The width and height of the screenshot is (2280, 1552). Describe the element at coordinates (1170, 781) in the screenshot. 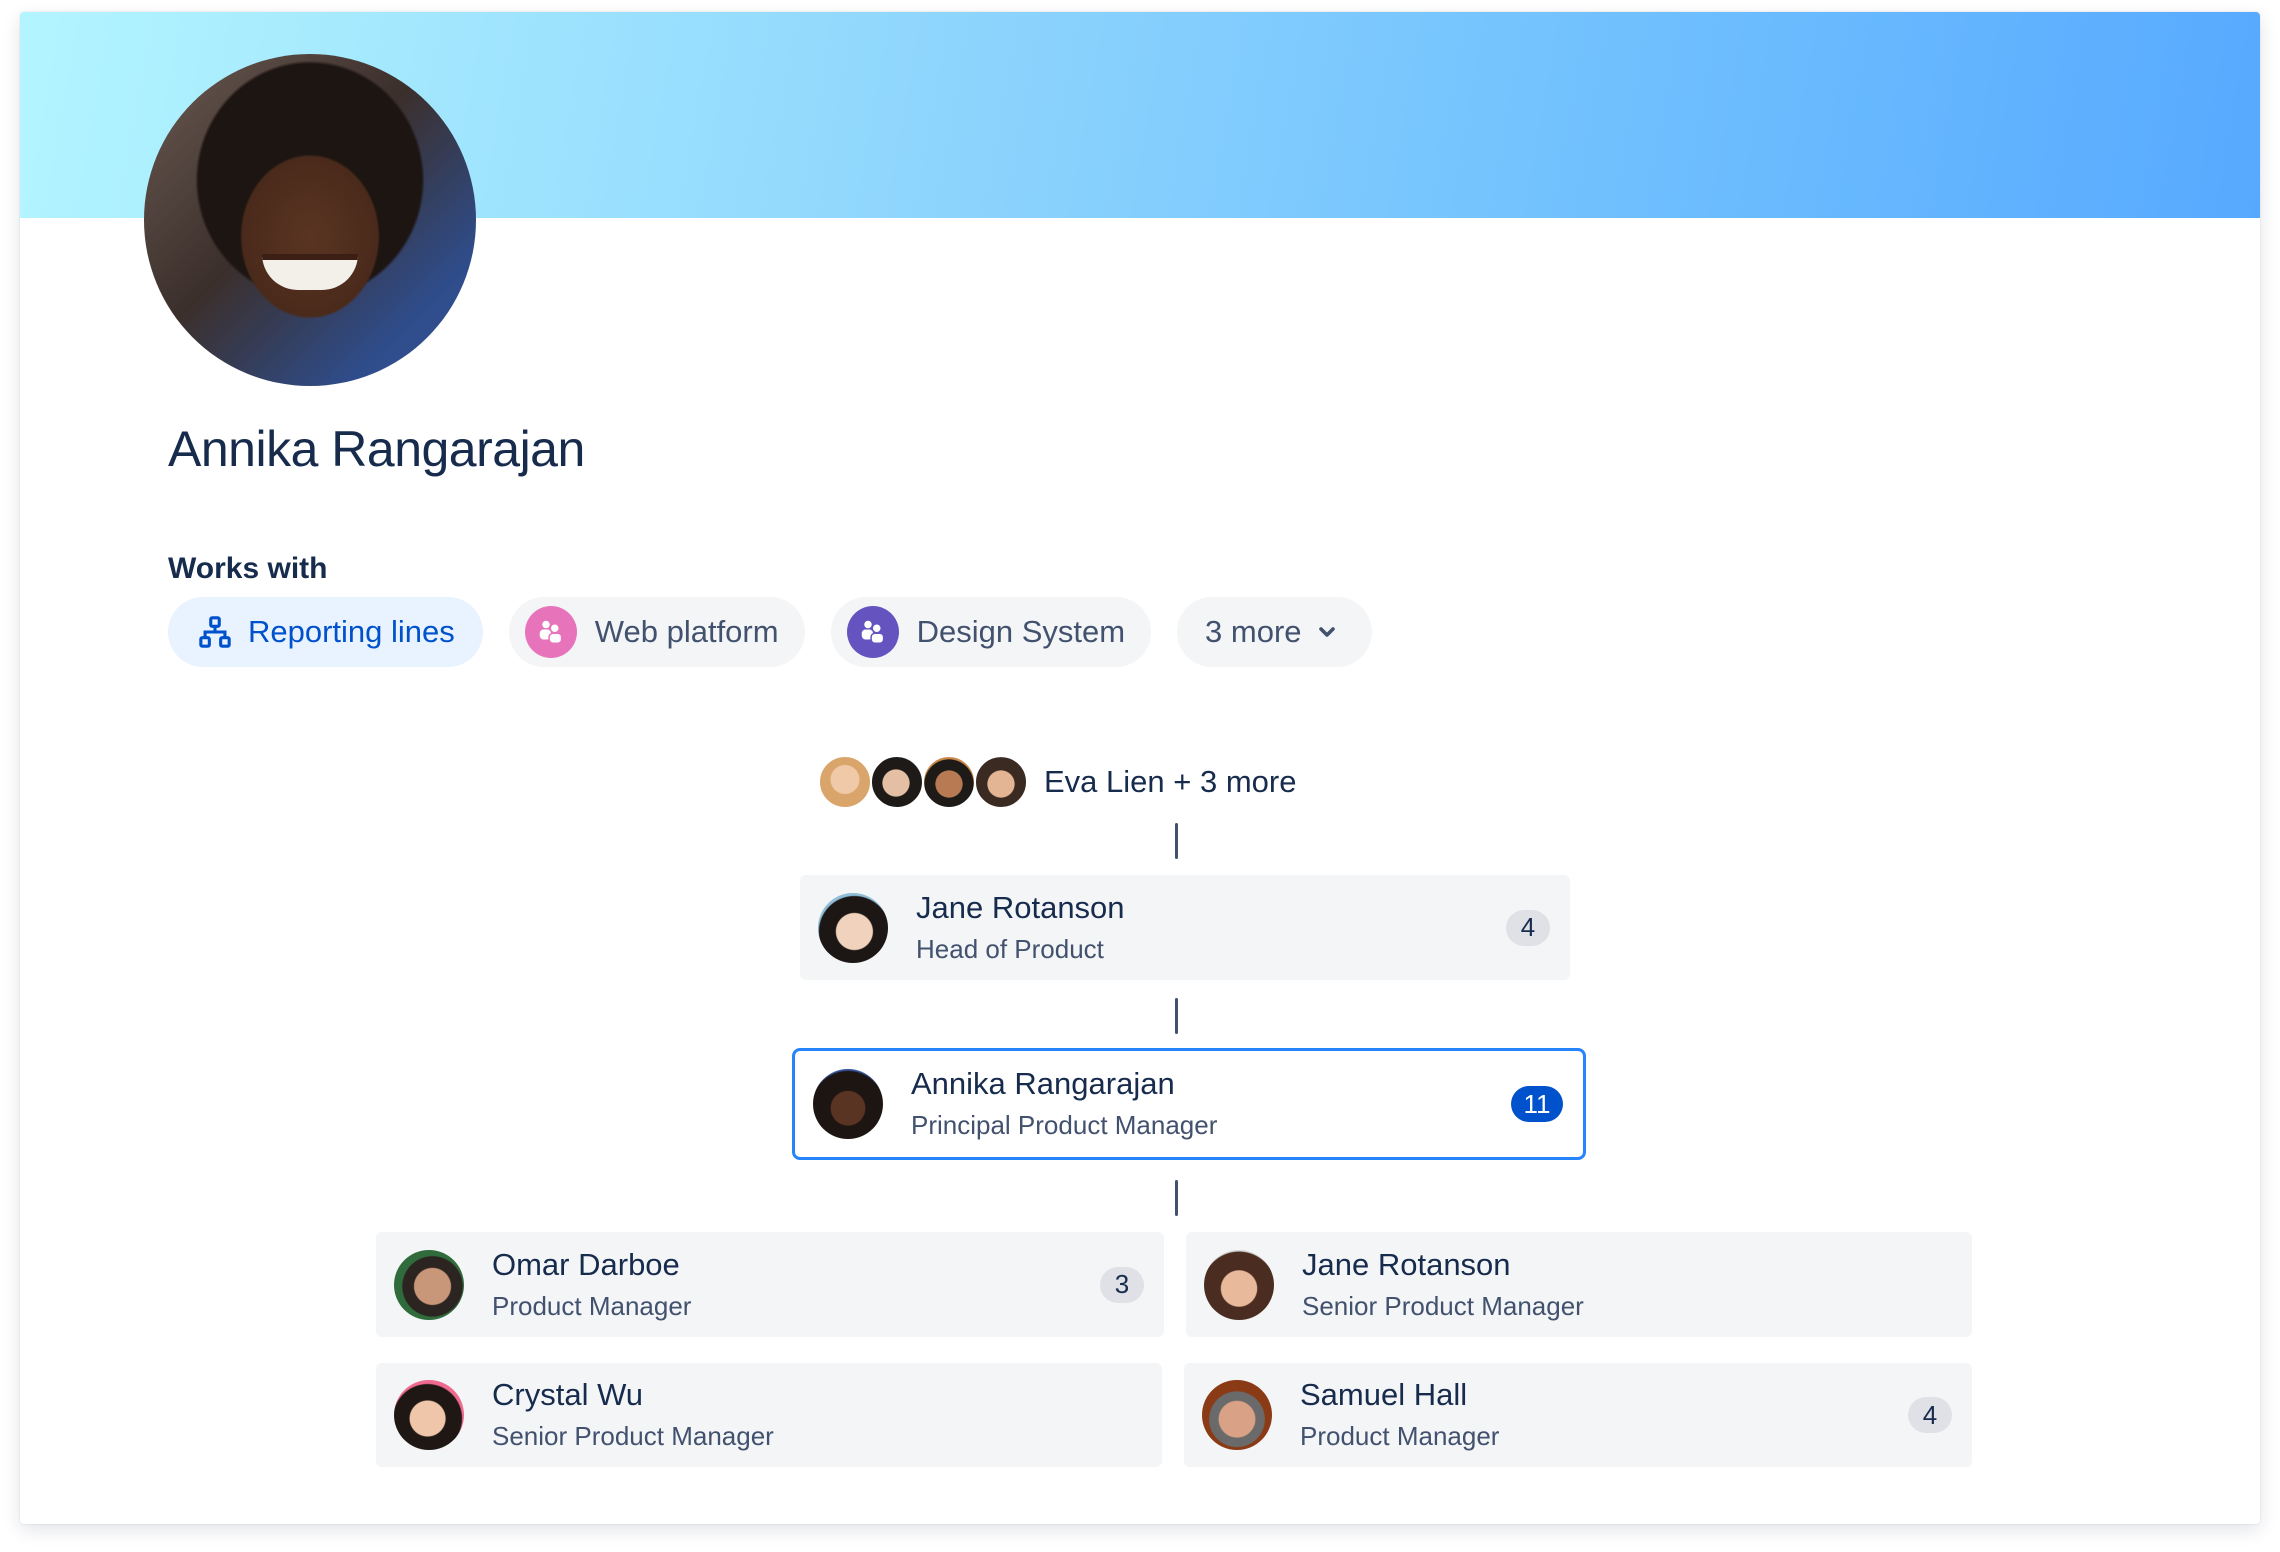

I see `managers-label: Eva Lien + 3 more` at that location.